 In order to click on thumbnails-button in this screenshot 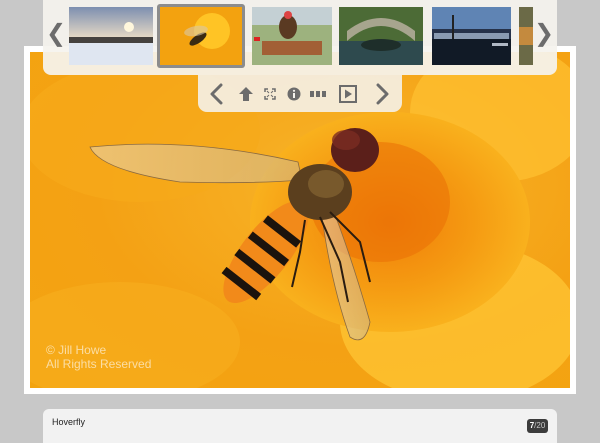, I will do `click(318, 94)`.